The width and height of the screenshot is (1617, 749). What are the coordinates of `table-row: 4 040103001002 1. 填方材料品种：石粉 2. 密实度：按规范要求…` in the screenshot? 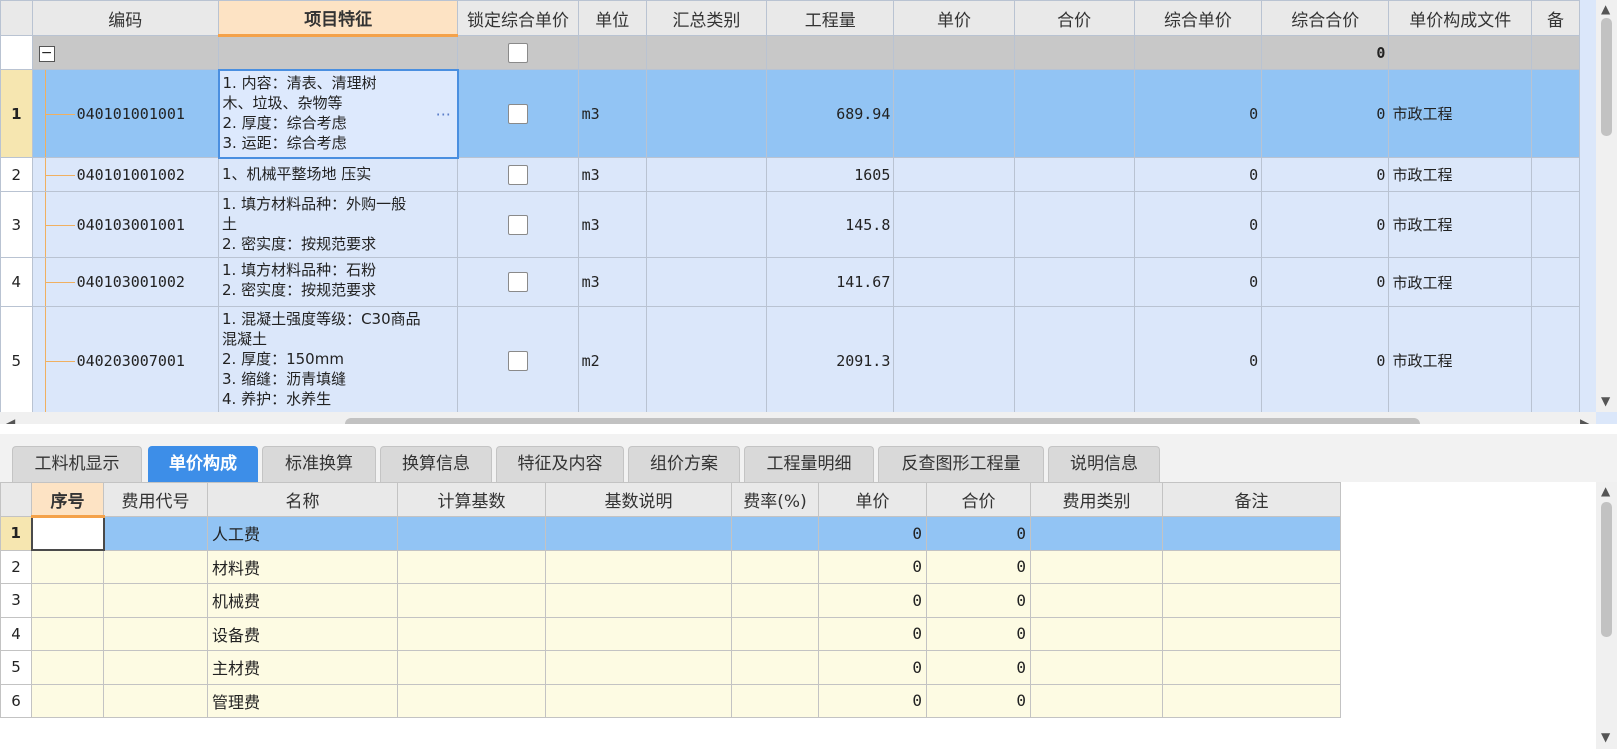 It's located at (790, 282).